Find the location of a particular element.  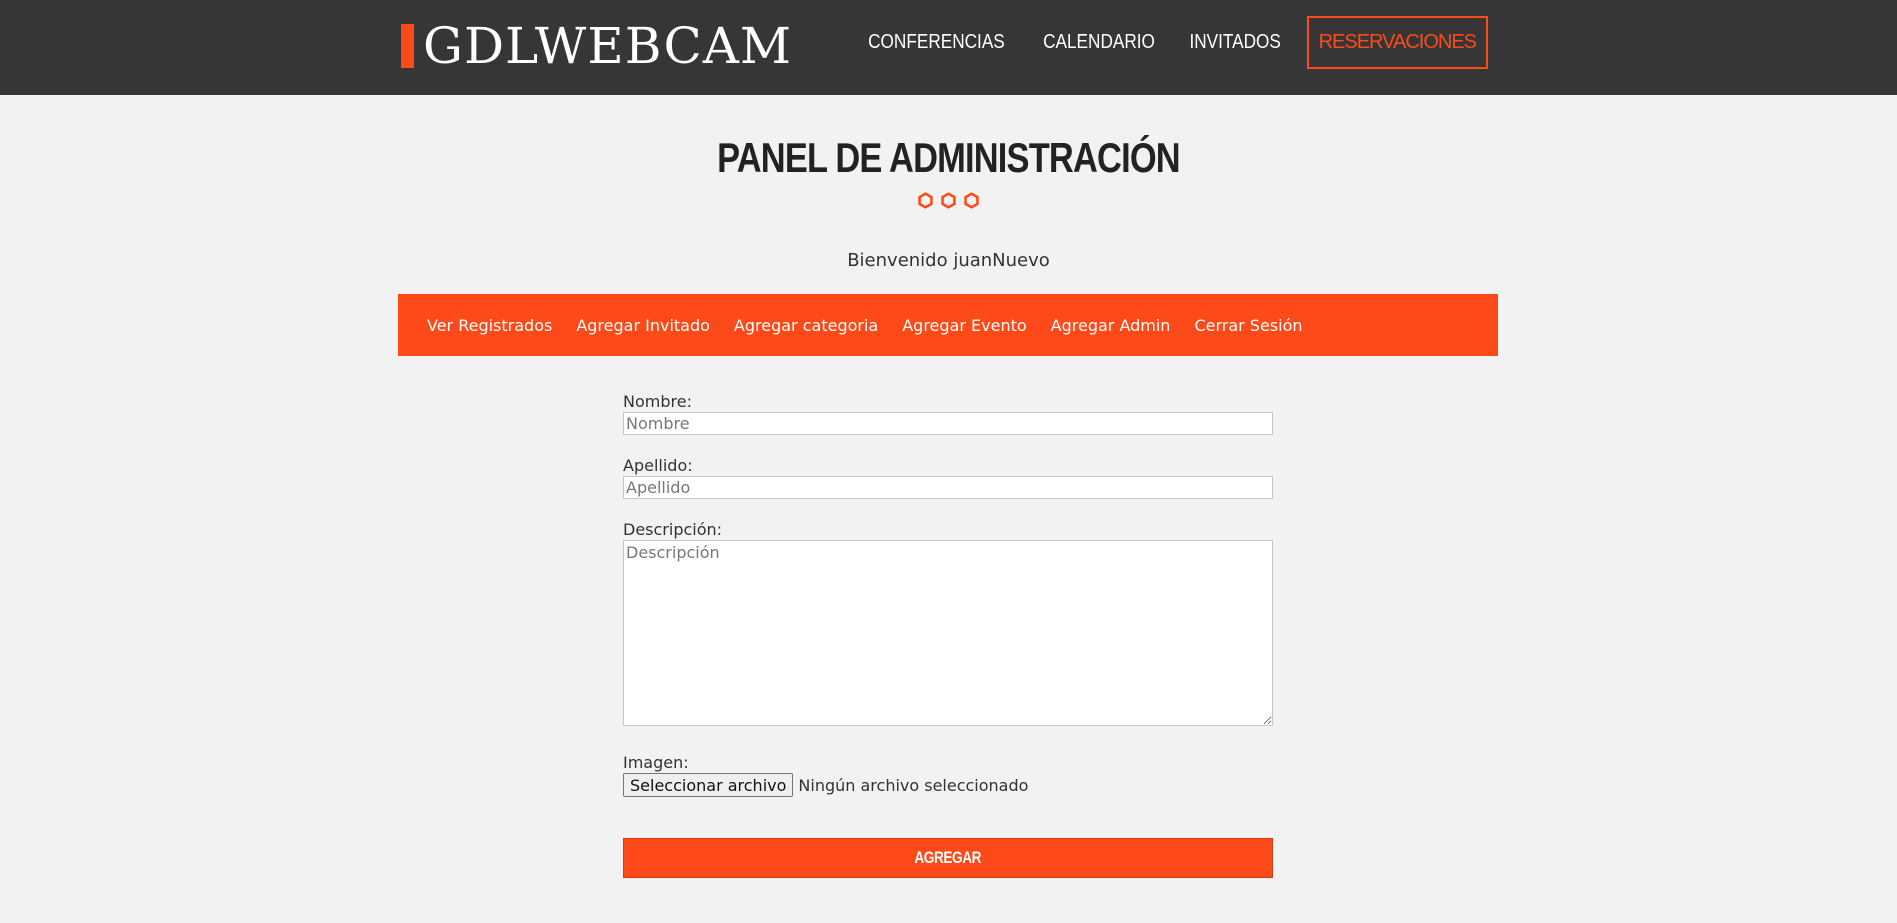

nav-link-invitados: Invitados is located at coordinates (1235, 42).